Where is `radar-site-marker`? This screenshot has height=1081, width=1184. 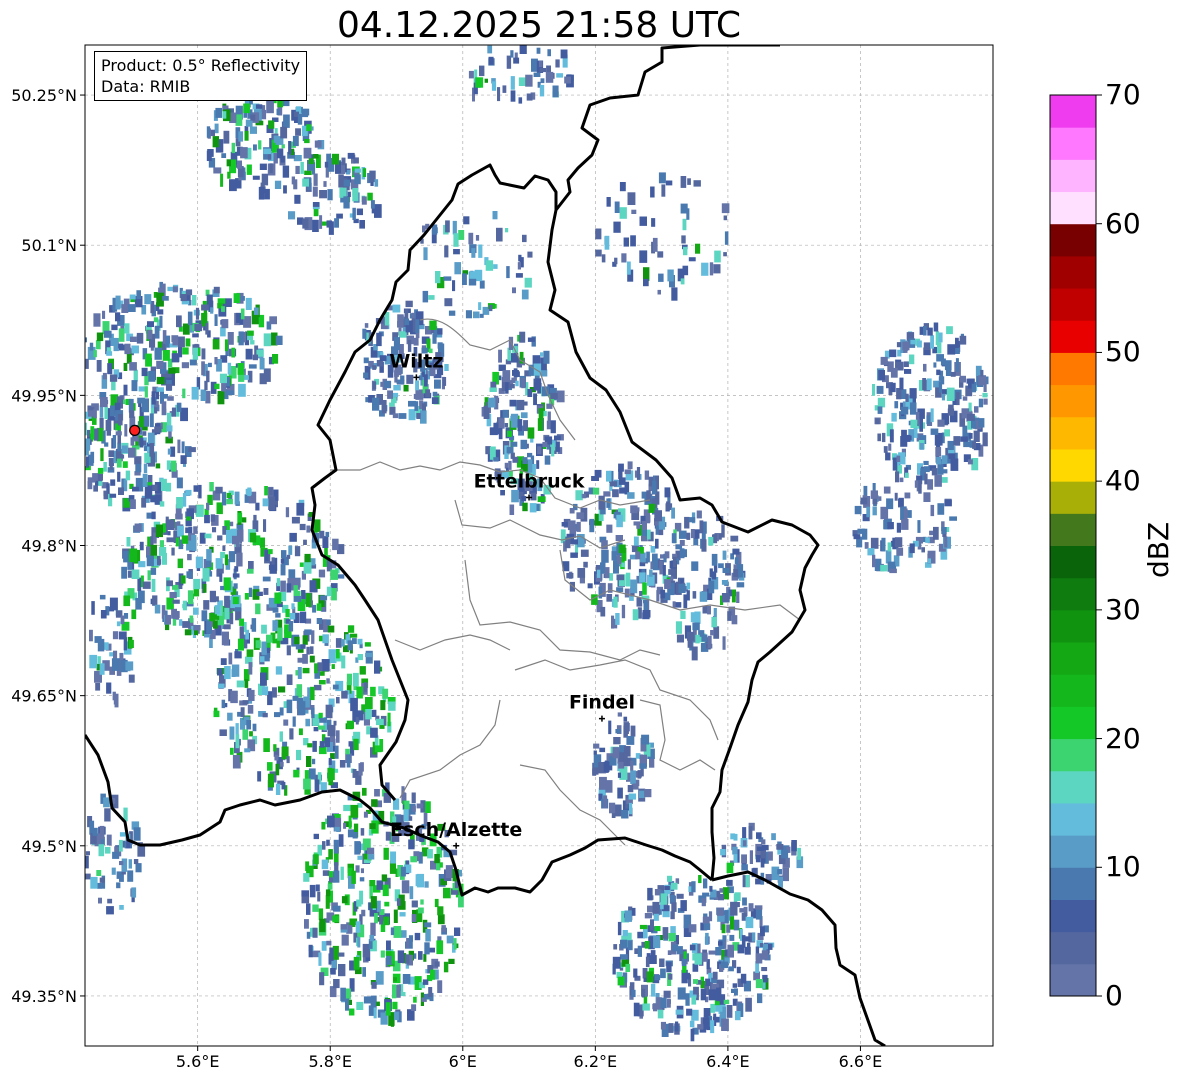
radar-site-marker is located at coordinates (135, 430).